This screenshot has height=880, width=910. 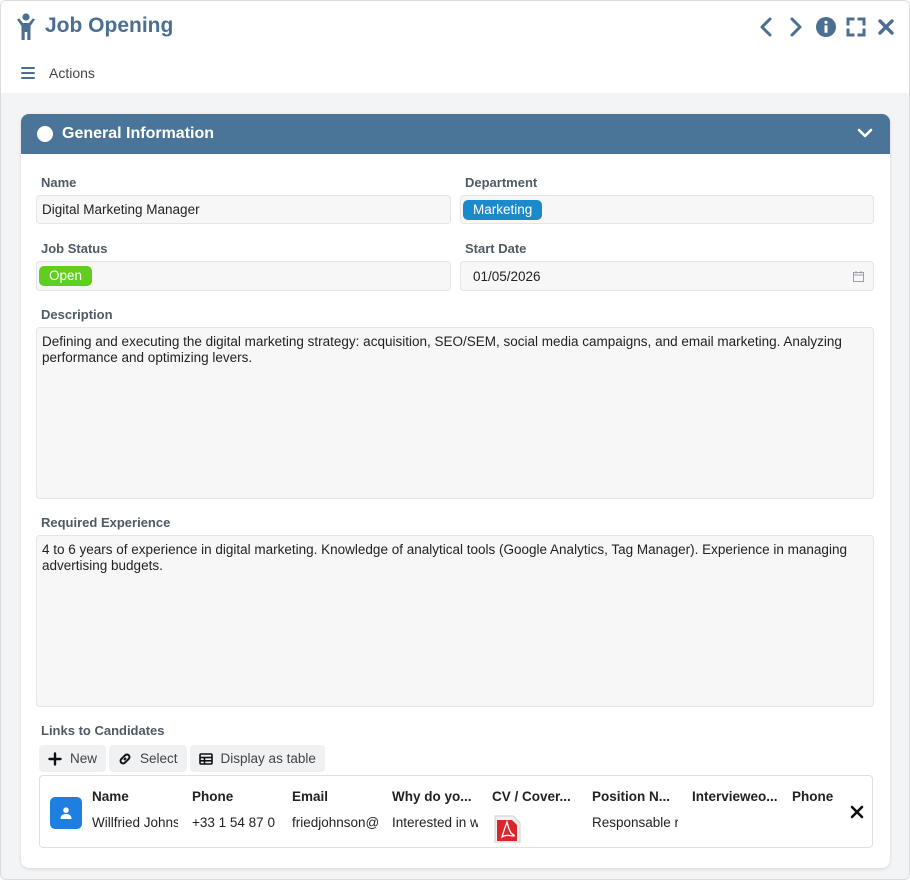 I want to click on close-window-button, so click(x=886, y=27).